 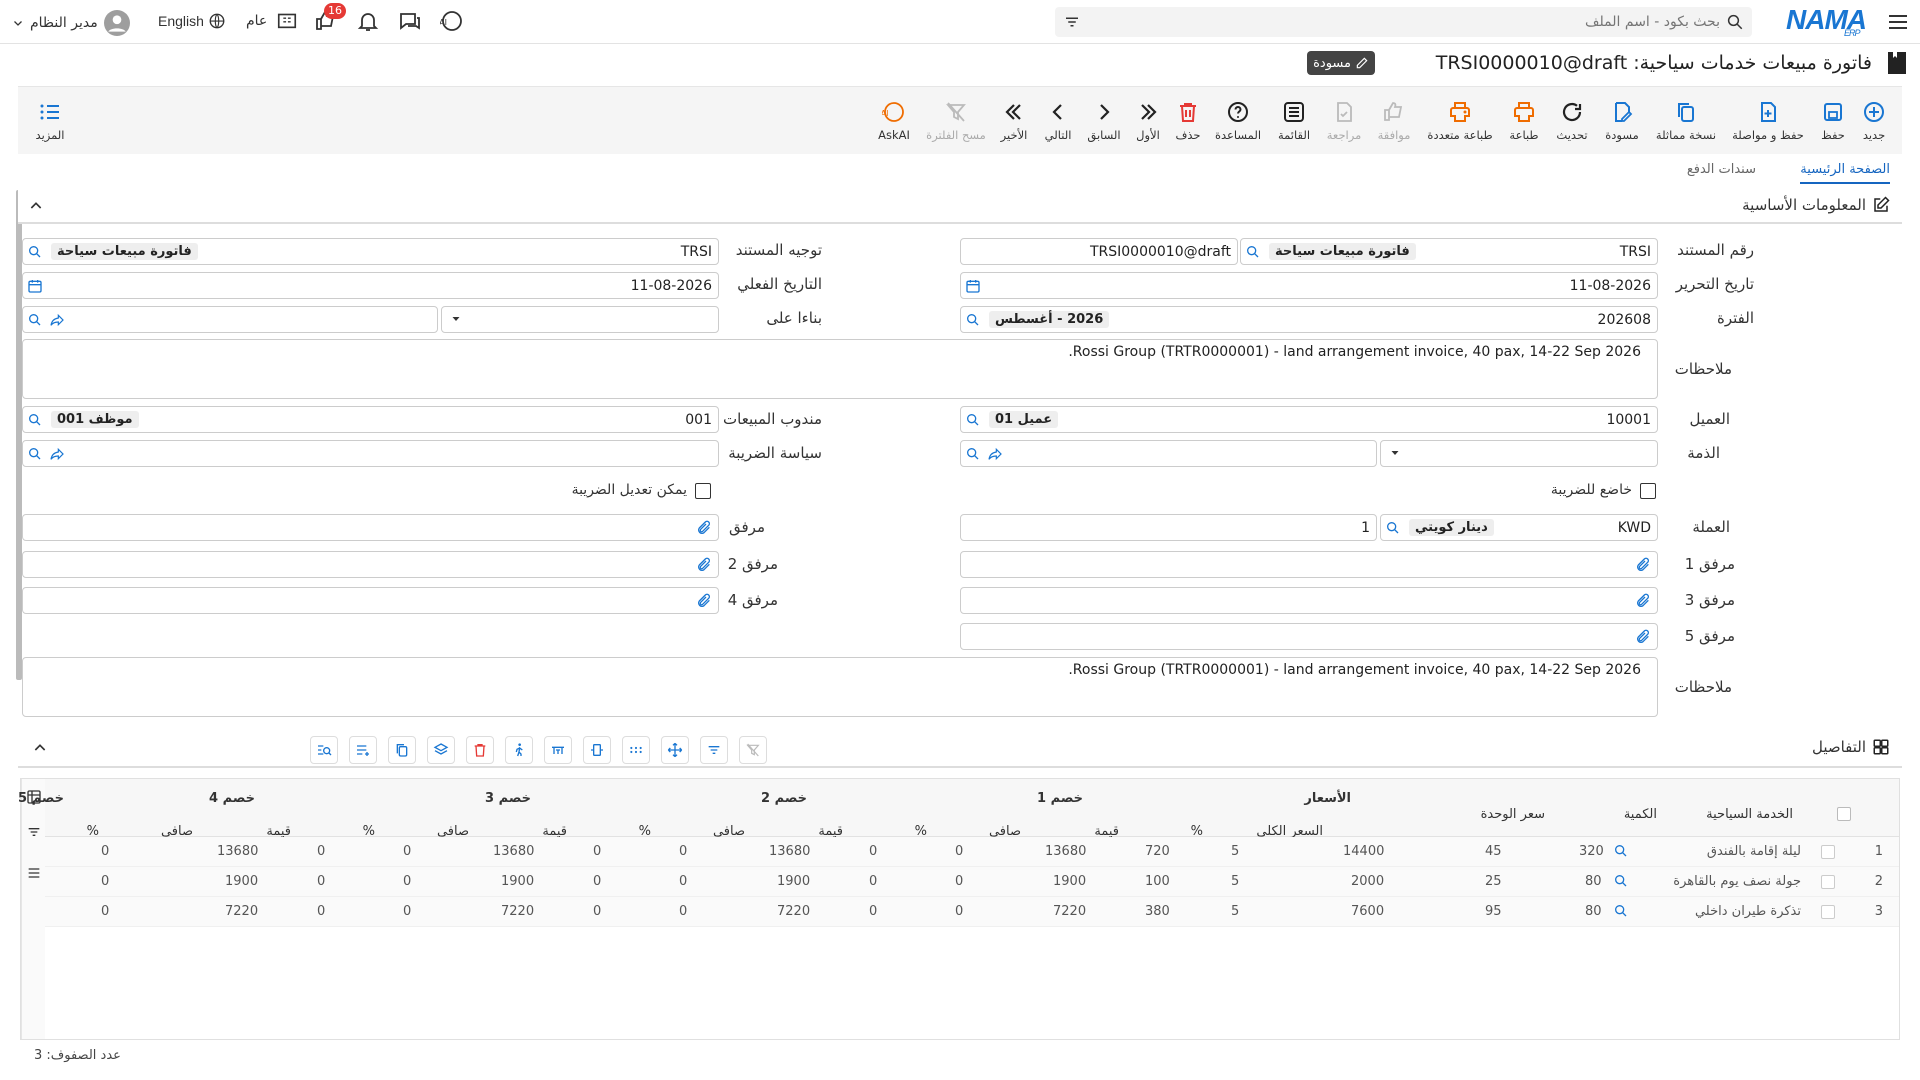 I want to click on cell-d3-net: 13680, so click(x=513, y=851).